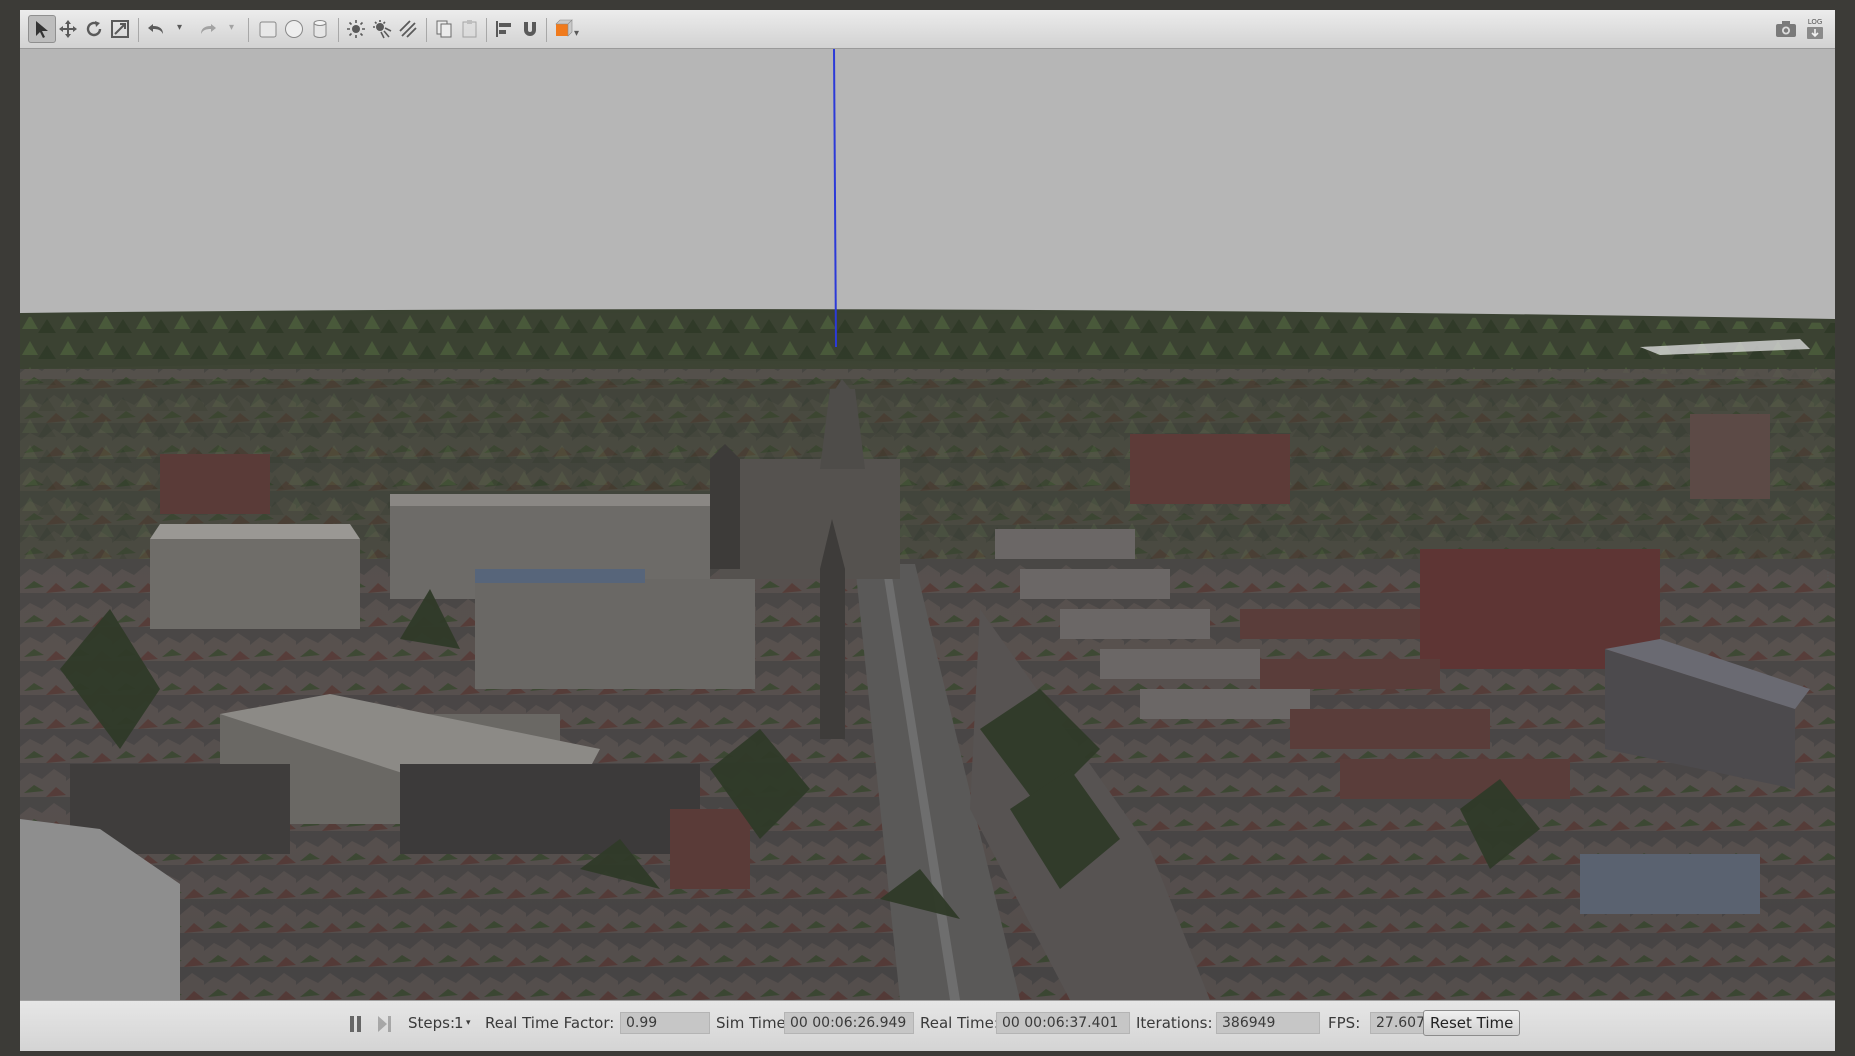 The image size is (1855, 1056). Describe the element at coordinates (927, 29) in the screenshot. I see `toolbar: ▾ ▾ ▾ LOG` at that location.